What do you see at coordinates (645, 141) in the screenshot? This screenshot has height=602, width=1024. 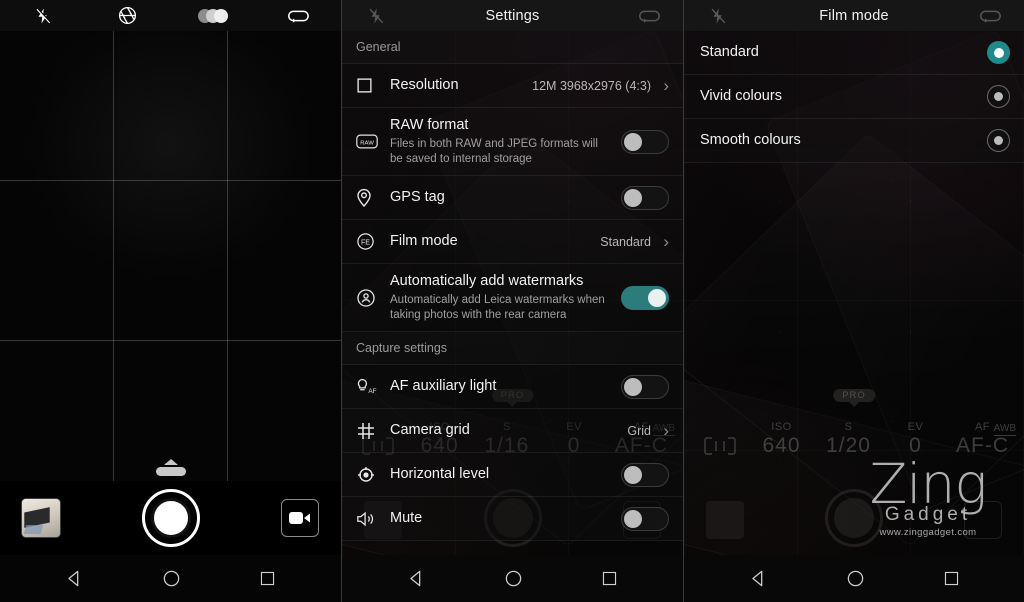 I see `raw-format-toggle` at bounding box center [645, 141].